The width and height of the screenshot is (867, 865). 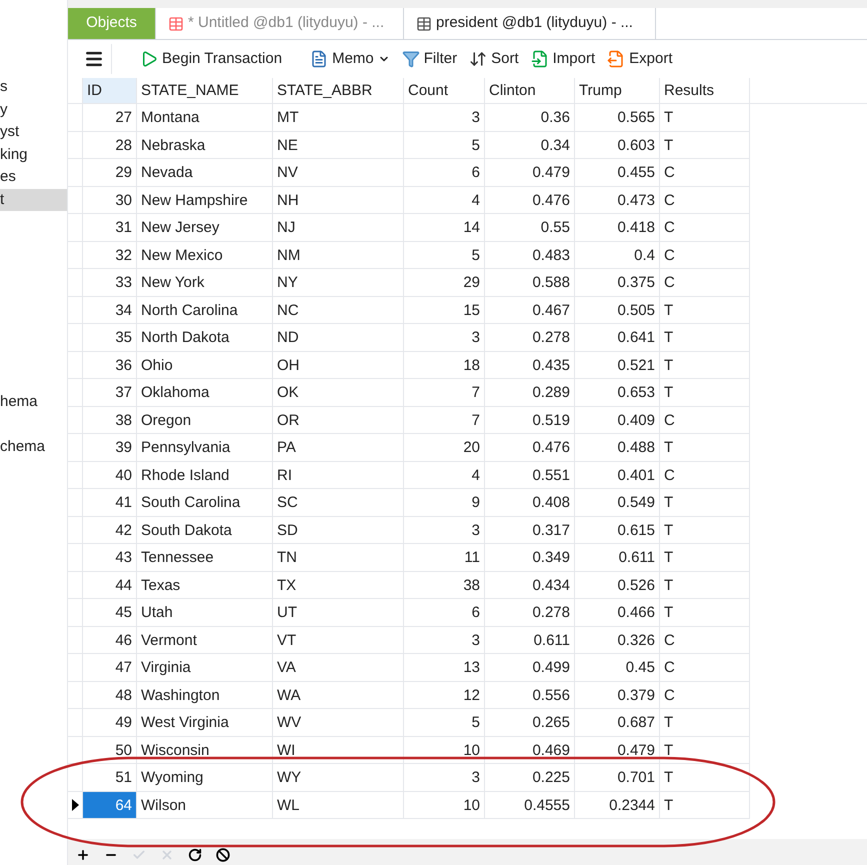 What do you see at coordinates (350, 59) in the screenshot?
I see `toolbar-button: Memo` at bounding box center [350, 59].